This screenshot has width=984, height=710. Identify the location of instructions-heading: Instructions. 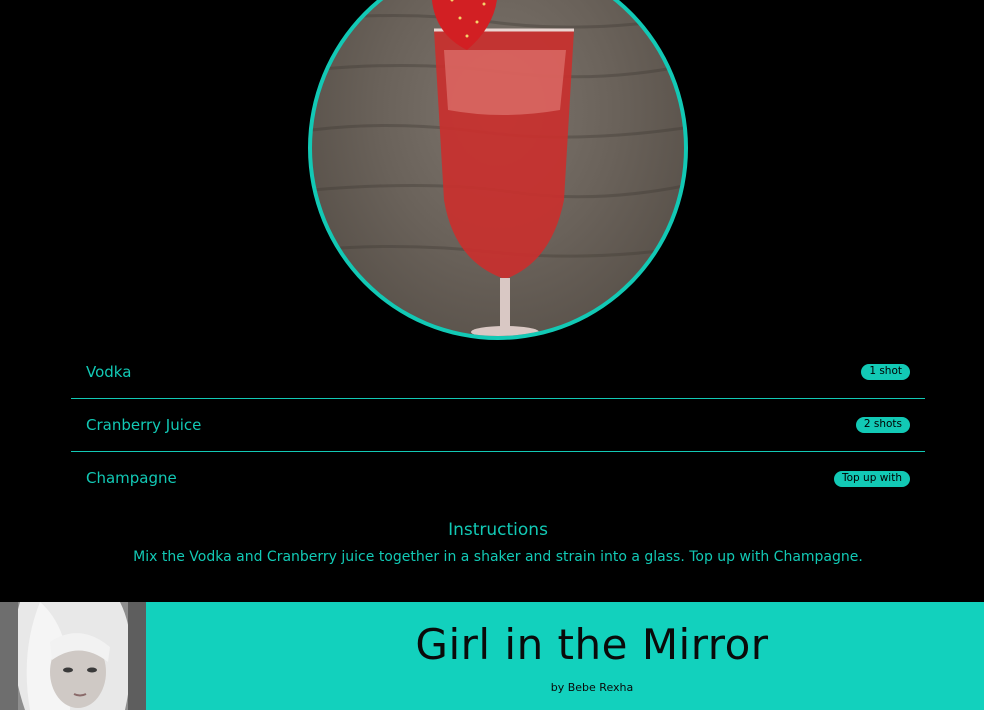
(498, 530).